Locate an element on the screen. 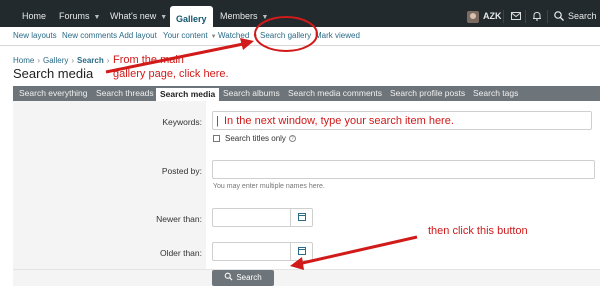 This screenshot has width=600, height=286. search-titles-only-checkbox is located at coordinates (216, 138).